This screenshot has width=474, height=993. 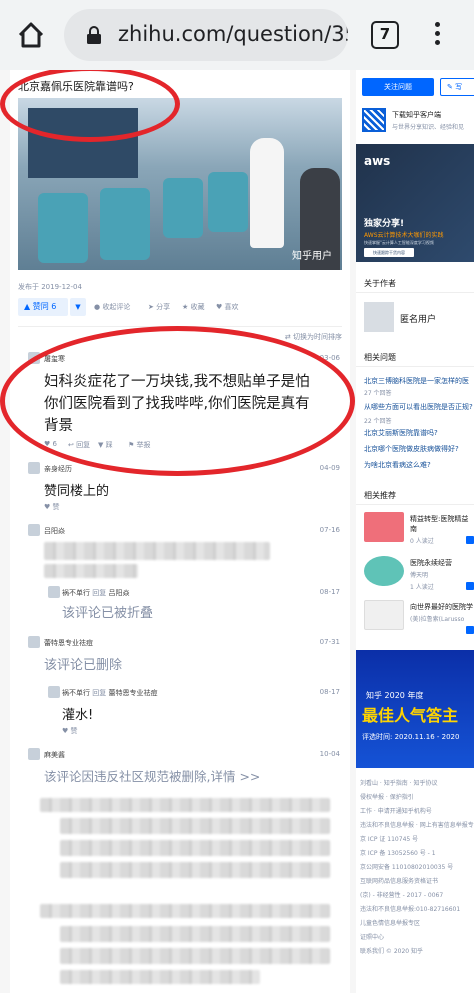 What do you see at coordinates (418, 407) in the screenshot?
I see `related-question-link: 从哪些方面可以看出医院是否正规?` at bounding box center [418, 407].